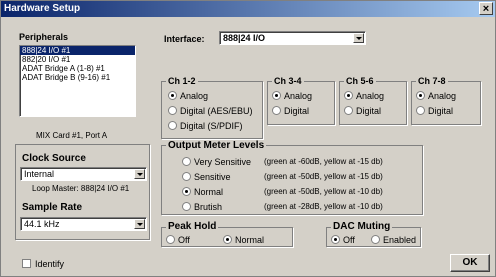 This screenshot has height=277, width=496. I want to click on ch34-digital-radio: Digital, so click(290, 111).